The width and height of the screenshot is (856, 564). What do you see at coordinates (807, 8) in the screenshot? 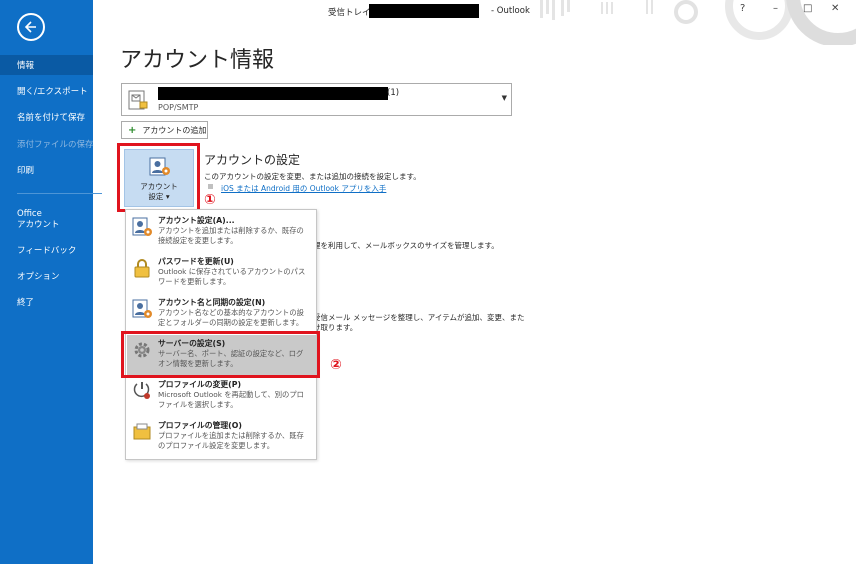
I see `maximize-button: □` at bounding box center [807, 8].